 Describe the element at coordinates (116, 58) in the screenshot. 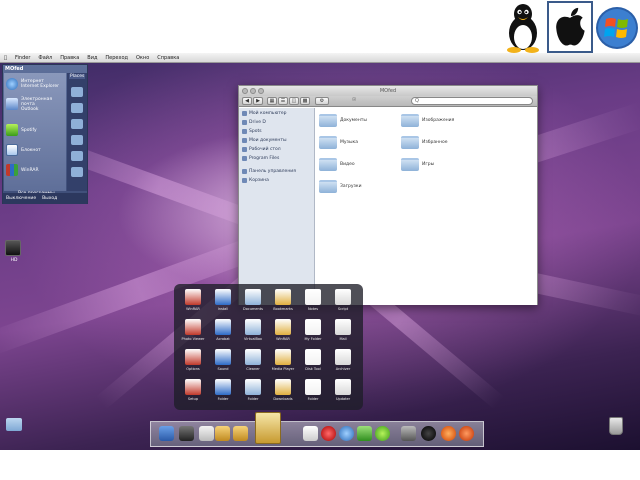

I see `menu-item-go: Переход` at that location.